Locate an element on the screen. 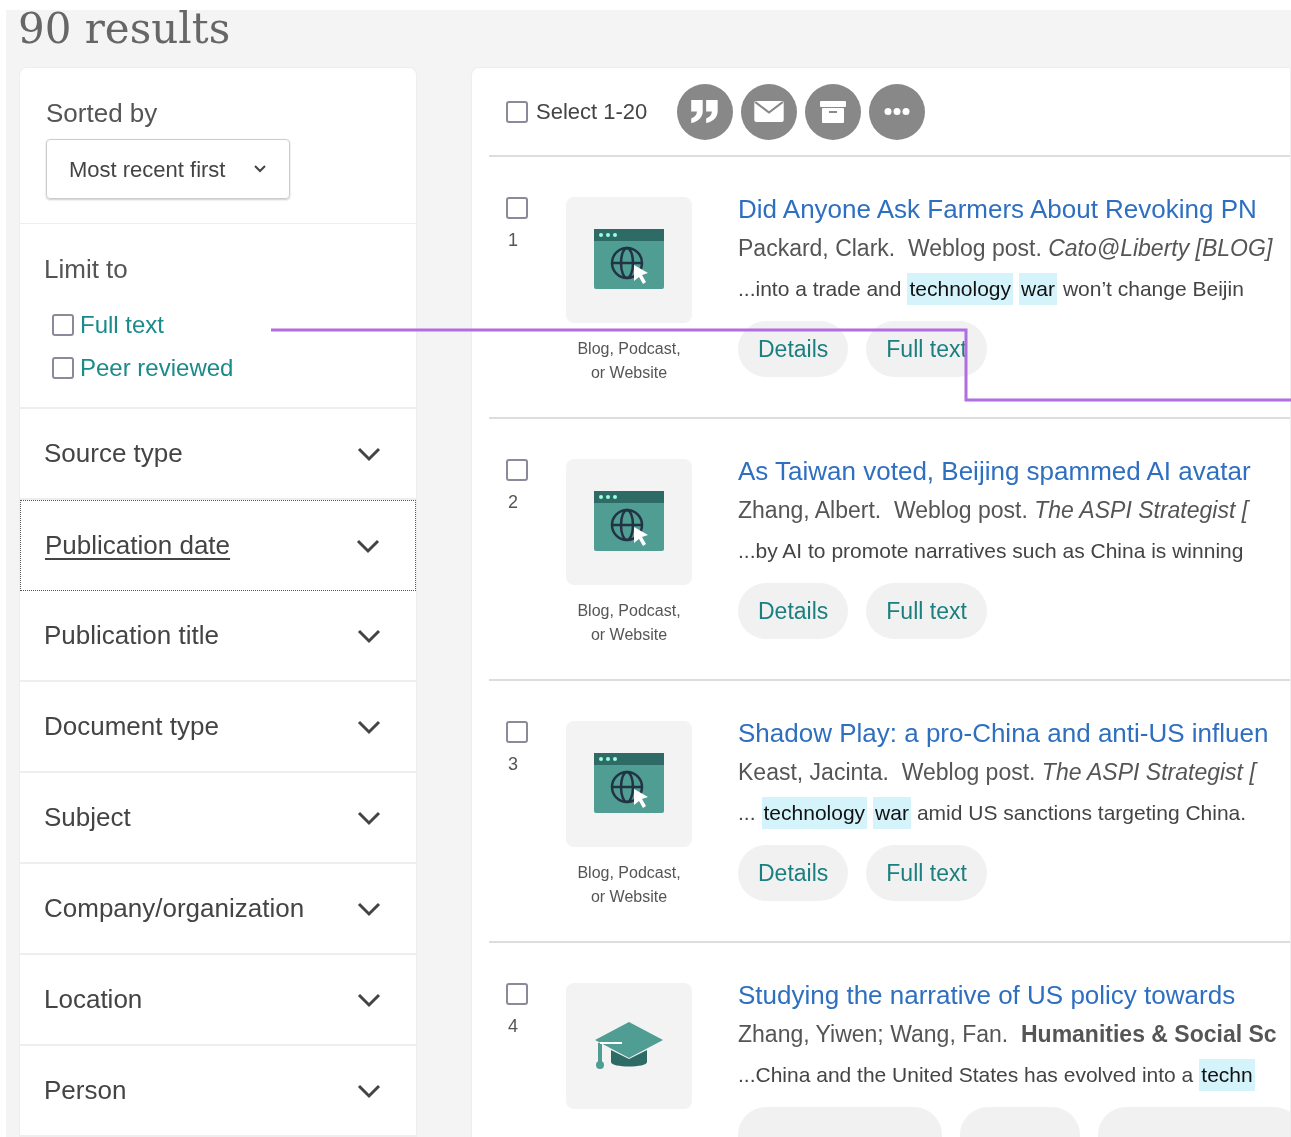 This screenshot has height=1137, width=1291. facet-row: Publication date is located at coordinates (218, 545).